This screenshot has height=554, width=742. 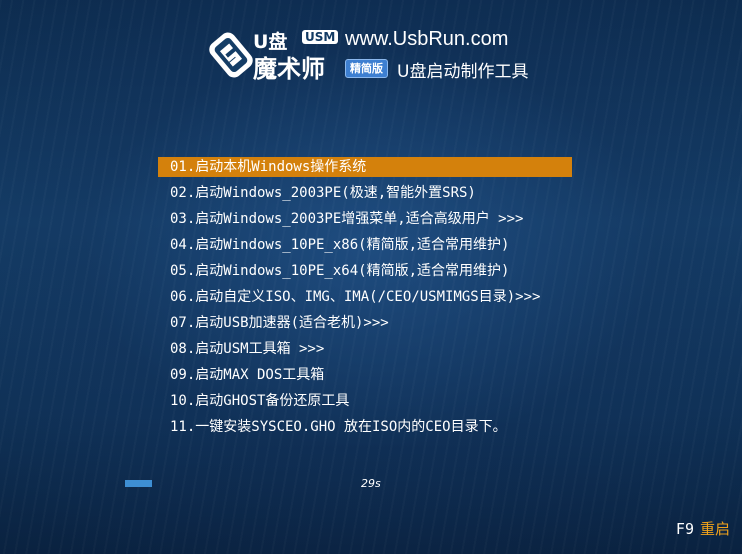 I want to click on reboot-hint: F9 重启, so click(x=703, y=528).